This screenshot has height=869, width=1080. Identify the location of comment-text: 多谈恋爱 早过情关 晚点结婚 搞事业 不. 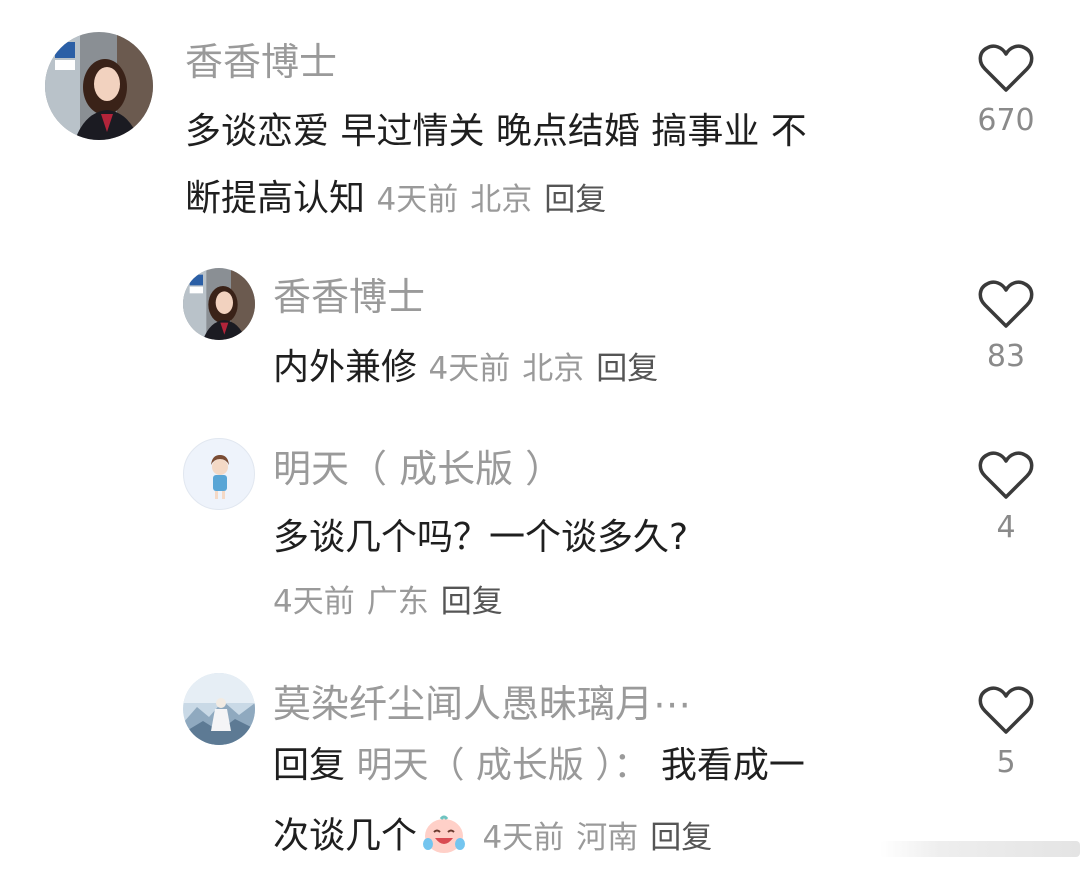
(496, 131).